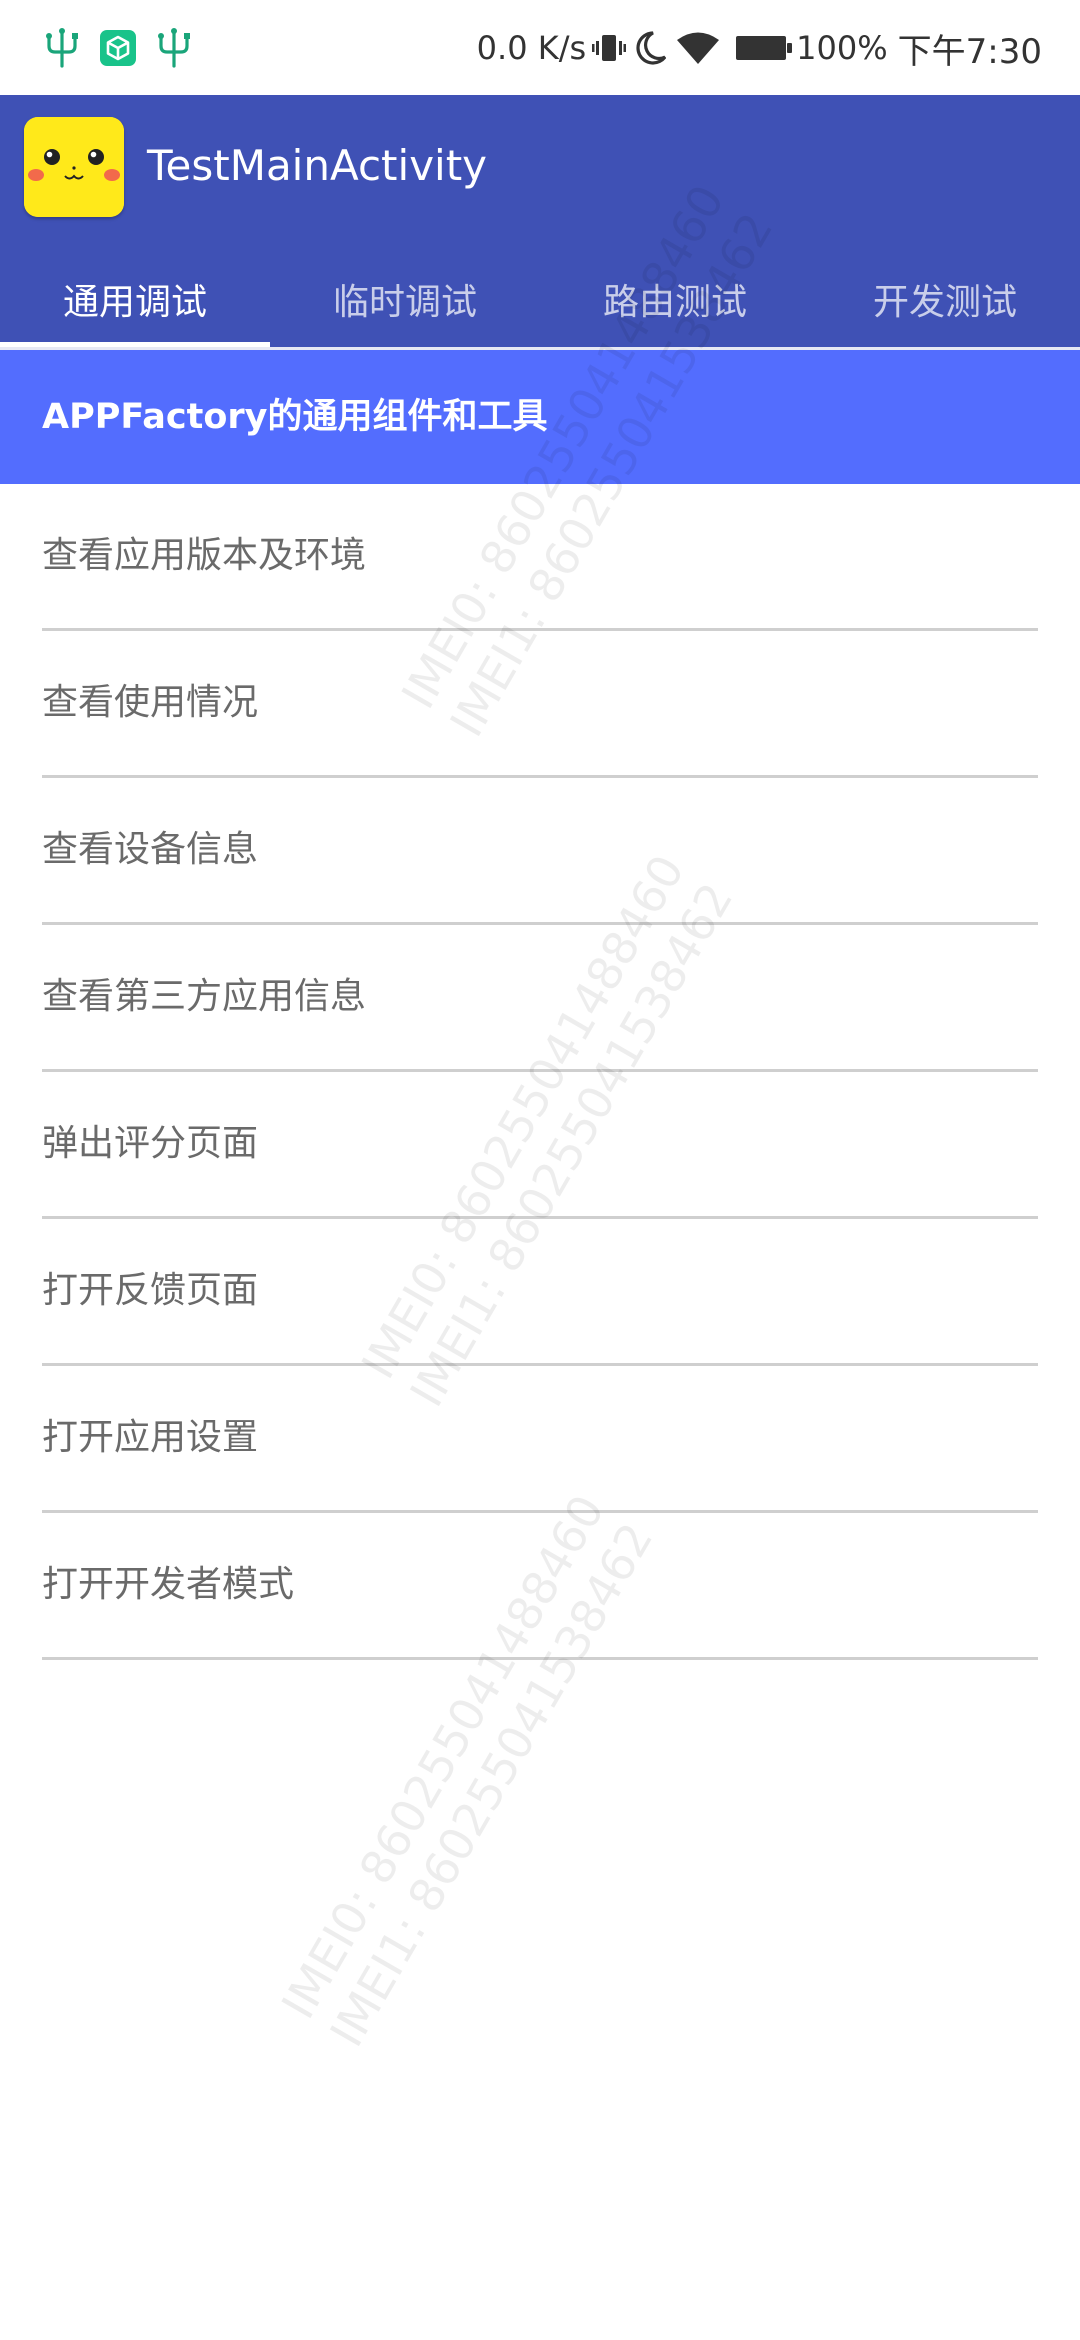 This screenshot has height=2340, width=1080. Describe the element at coordinates (531, 48) in the screenshot. I see `network-speed: 0.0 K/s` at that location.